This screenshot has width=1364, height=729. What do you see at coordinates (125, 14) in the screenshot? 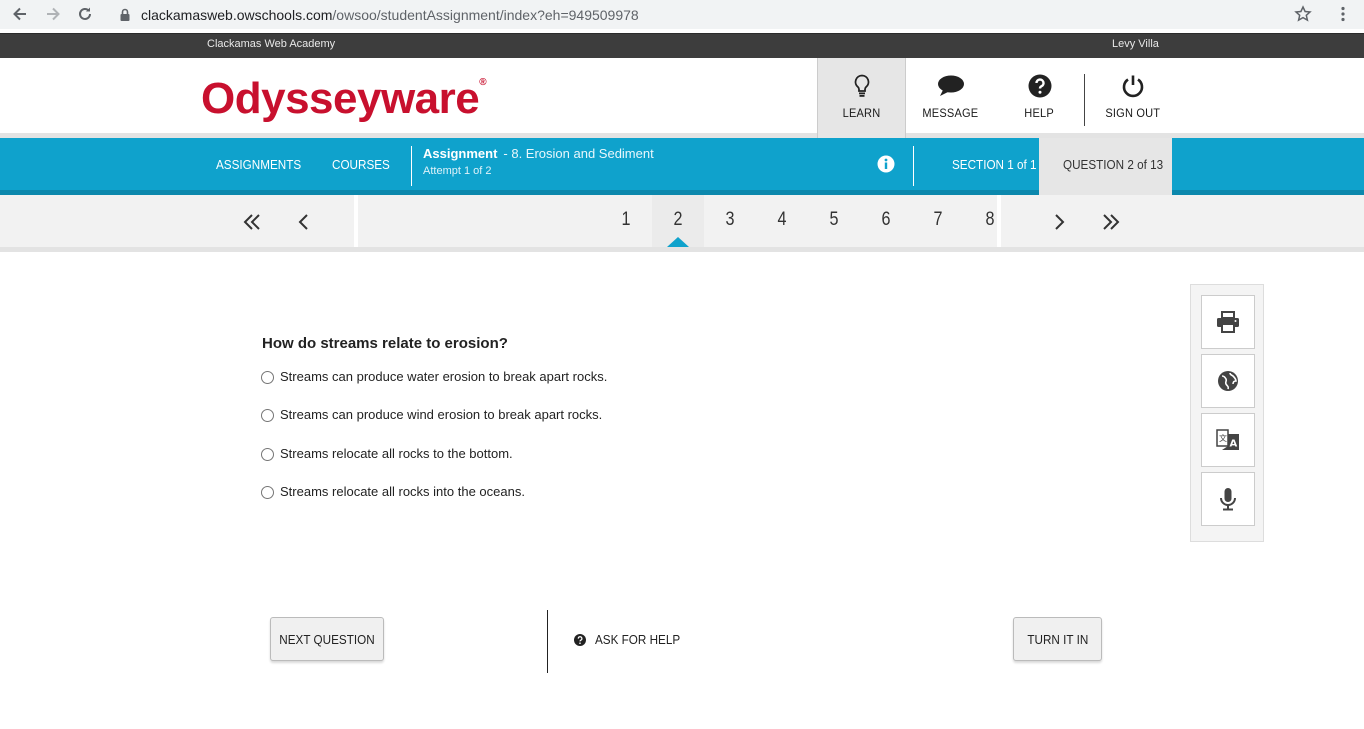
I see `lock-icon` at bounding box center [125, 14].